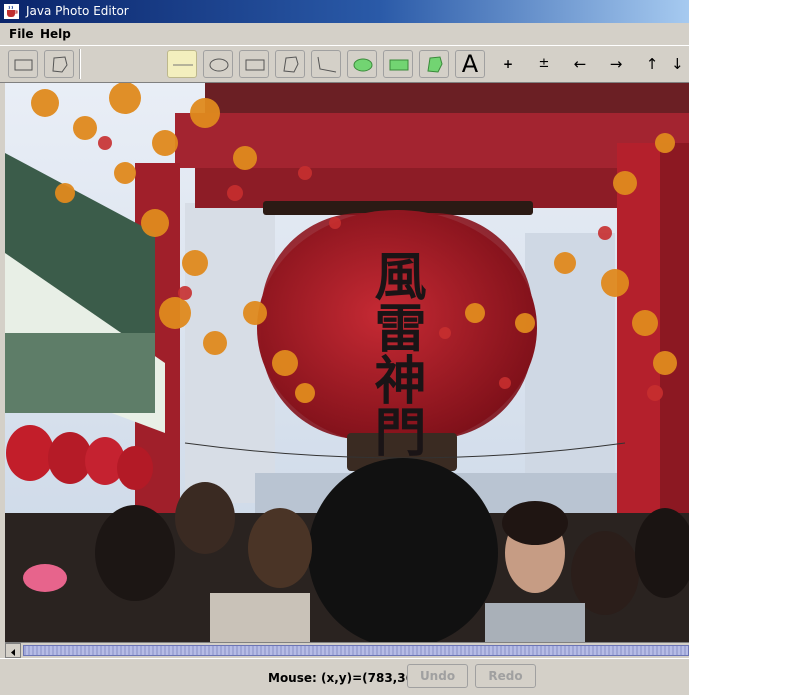 This screenshot has height=695, width=808. I want to click on oval-tool-button, so click(218, 64).